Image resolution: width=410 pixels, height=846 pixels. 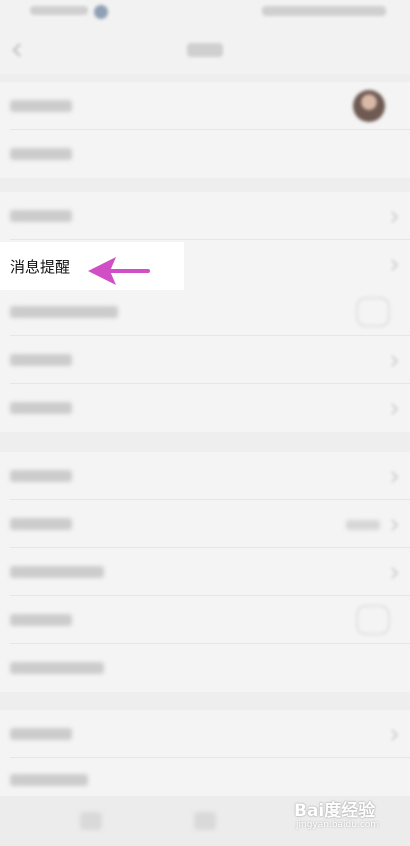 I want to click on status-indicator-icon, so click(x=101, y=12).